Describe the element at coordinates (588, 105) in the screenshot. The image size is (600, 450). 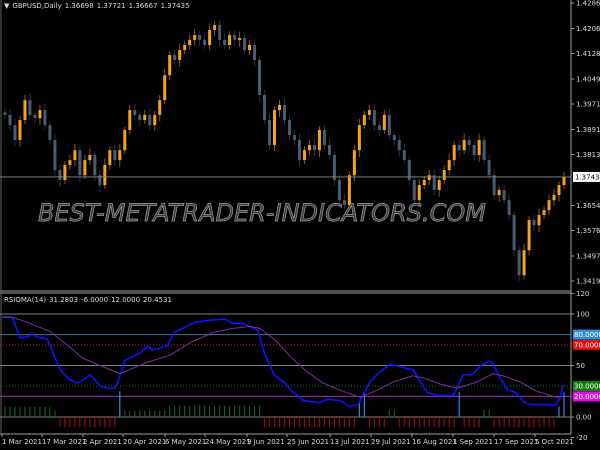
I see `price-tick-label: 1.39710` at that location.